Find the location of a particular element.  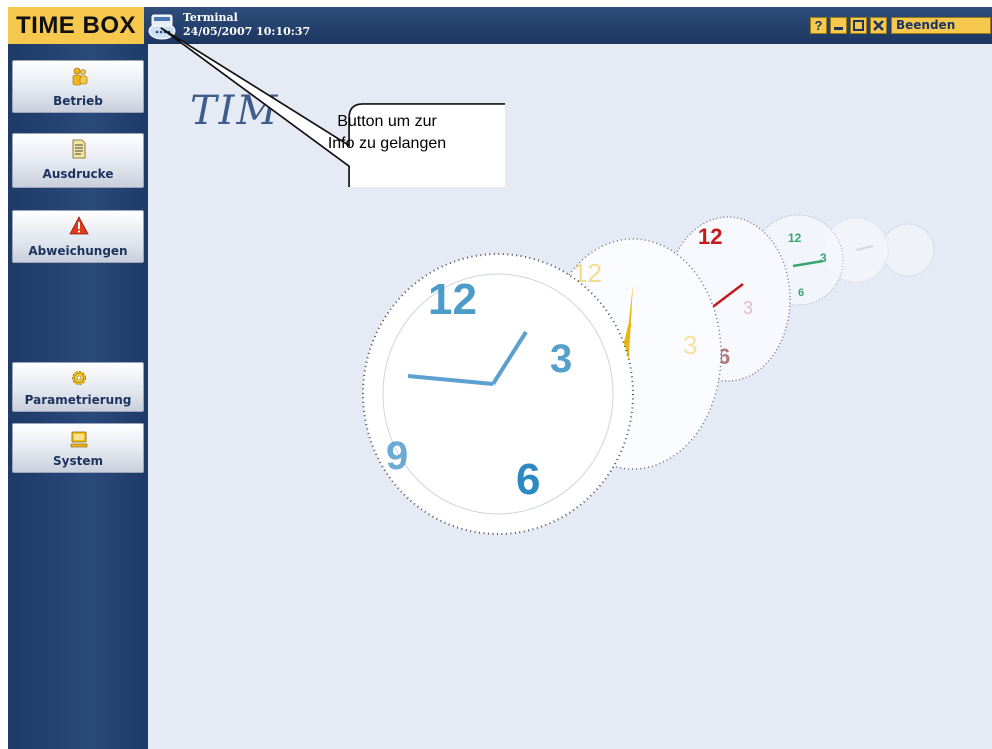

svg-text: 9 is located at coordinates (397, 456).